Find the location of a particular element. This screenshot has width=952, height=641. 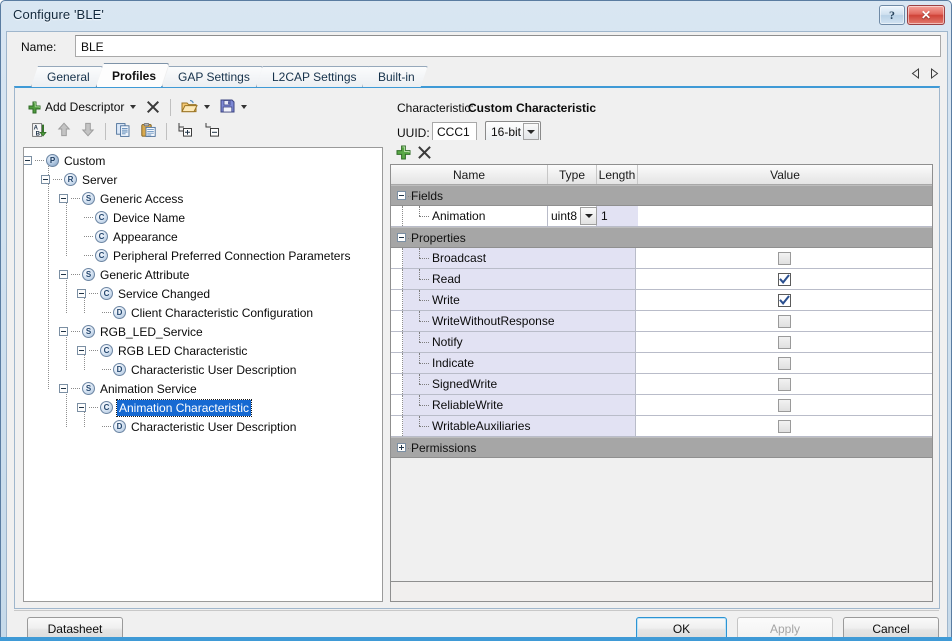

delete-item-button is located at coordinates (153, 107).